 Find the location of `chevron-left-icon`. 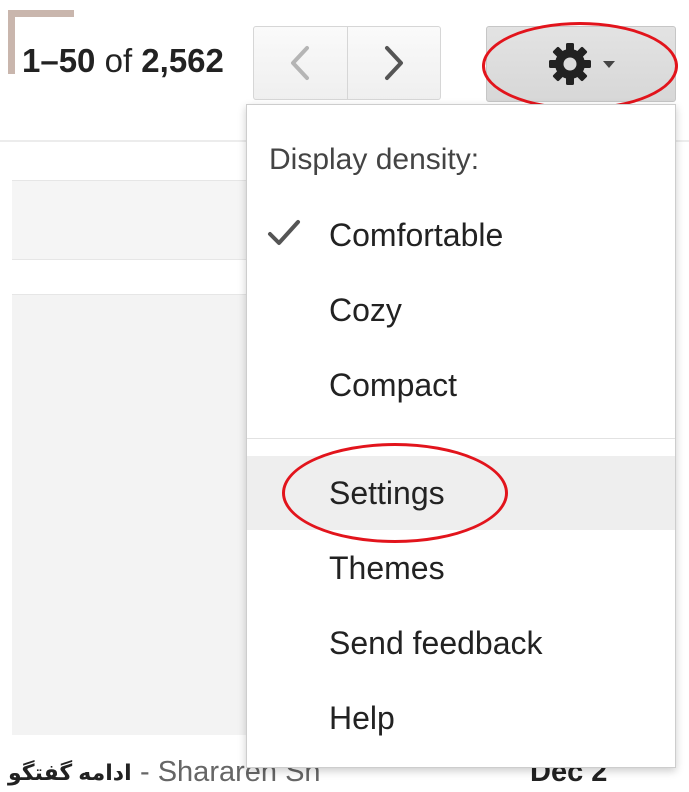

chevron-left-icon is located at coordinates (300, 63).